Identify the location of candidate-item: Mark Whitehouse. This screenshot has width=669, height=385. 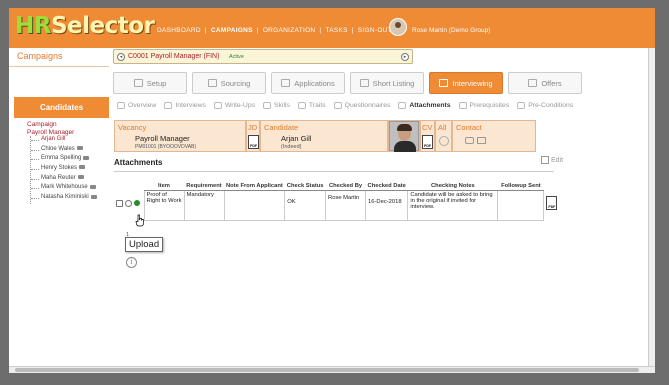
(64, 189).